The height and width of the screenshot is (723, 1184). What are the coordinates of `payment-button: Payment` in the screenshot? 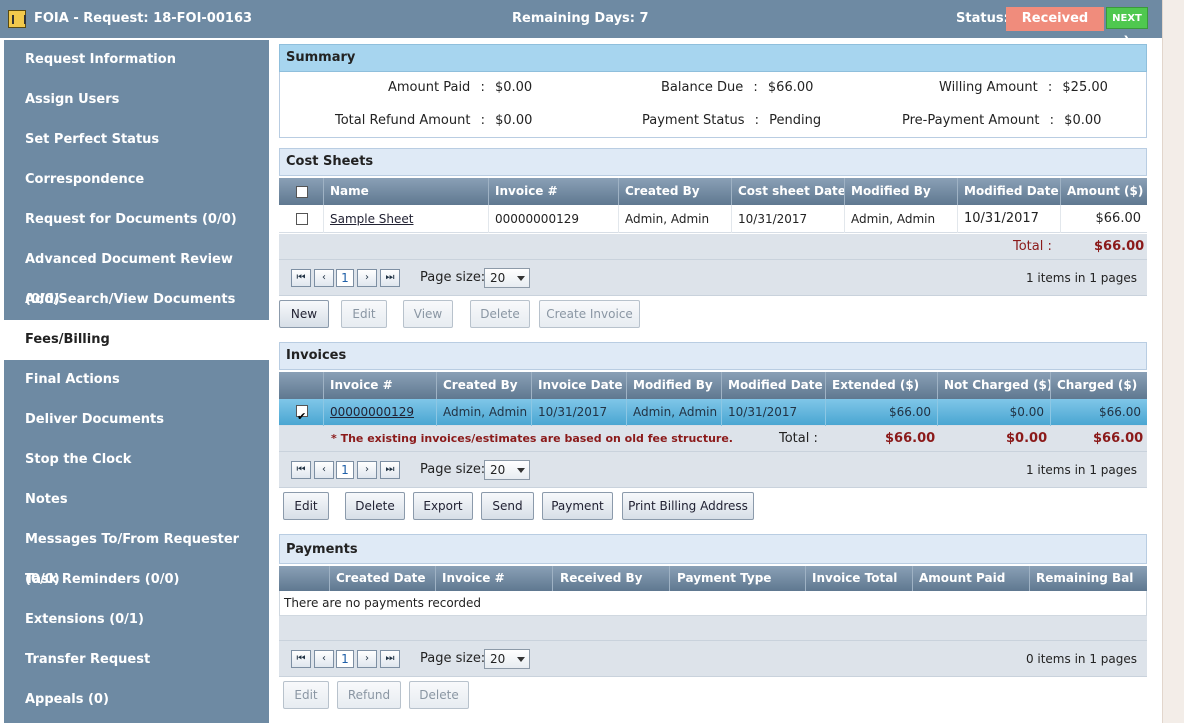 It's located at (577, 506).